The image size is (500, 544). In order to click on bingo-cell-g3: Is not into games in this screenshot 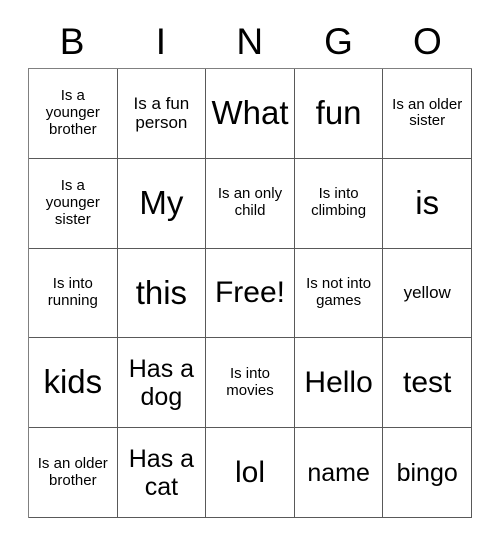, I will do `click(339, 293)`.